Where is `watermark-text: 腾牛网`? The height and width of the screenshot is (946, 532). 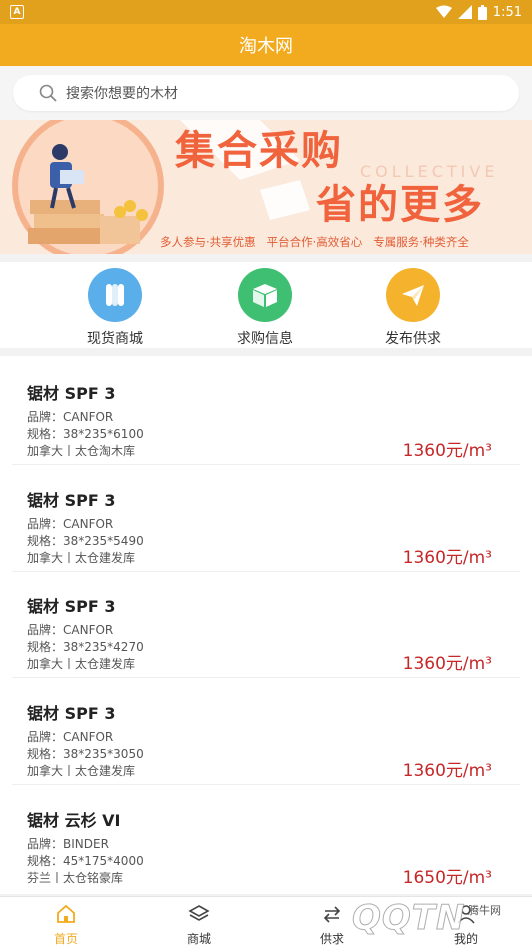 watermark-text: 腾牛网 is located at coordinates (484, 910).